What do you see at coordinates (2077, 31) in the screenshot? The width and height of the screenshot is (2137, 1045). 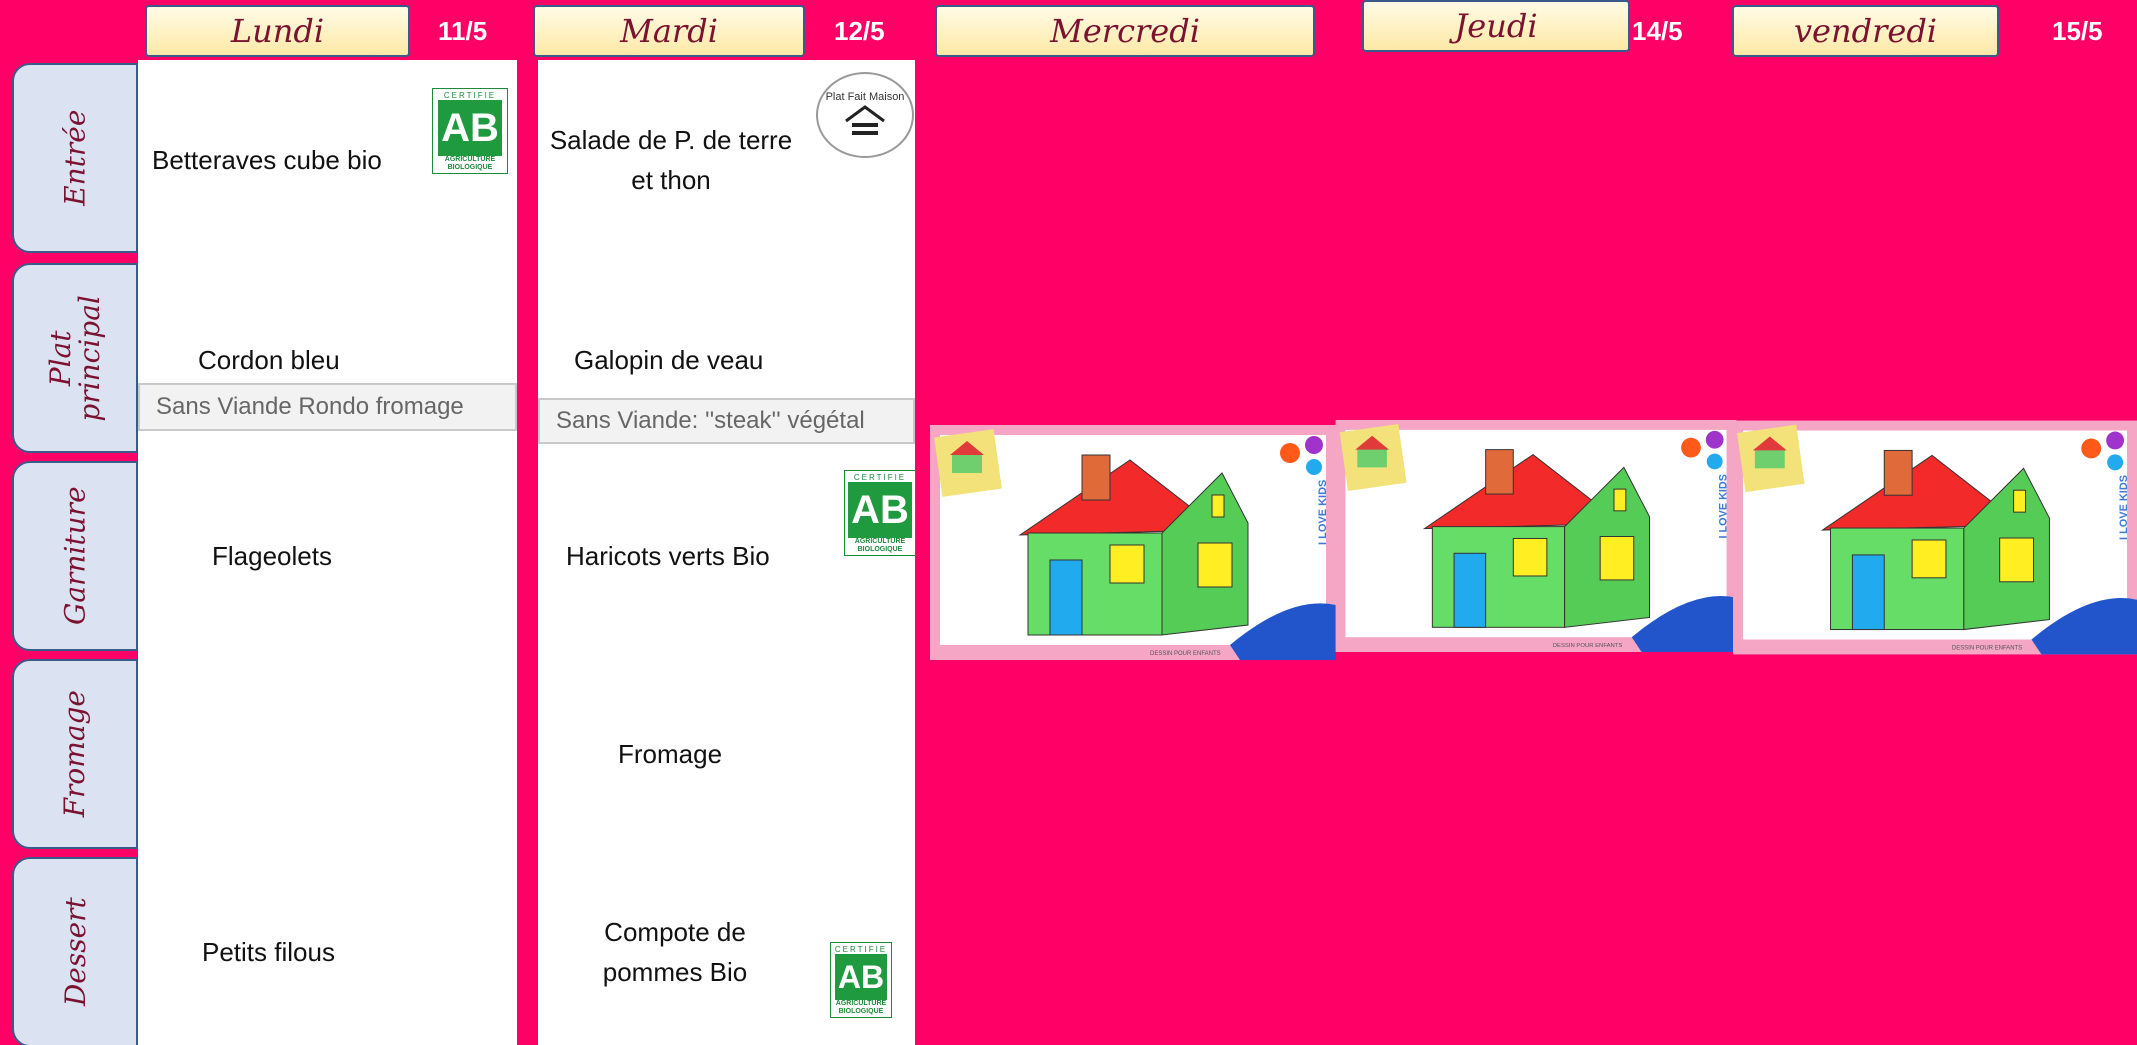 I see `date-vendredi: 15/5` at bounding box center [2077, 31].